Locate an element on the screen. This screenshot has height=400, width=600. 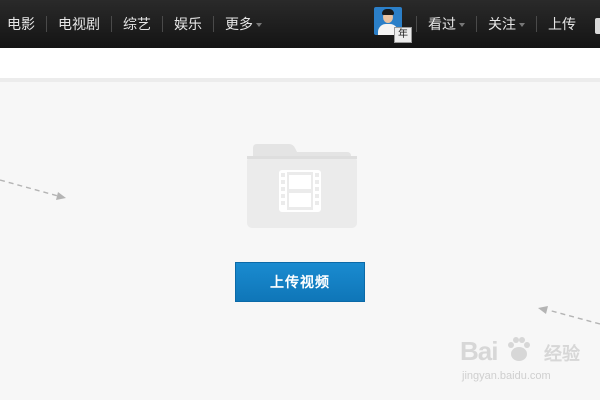
nav-item-label: 关注 is located at coordinates (502, 25).